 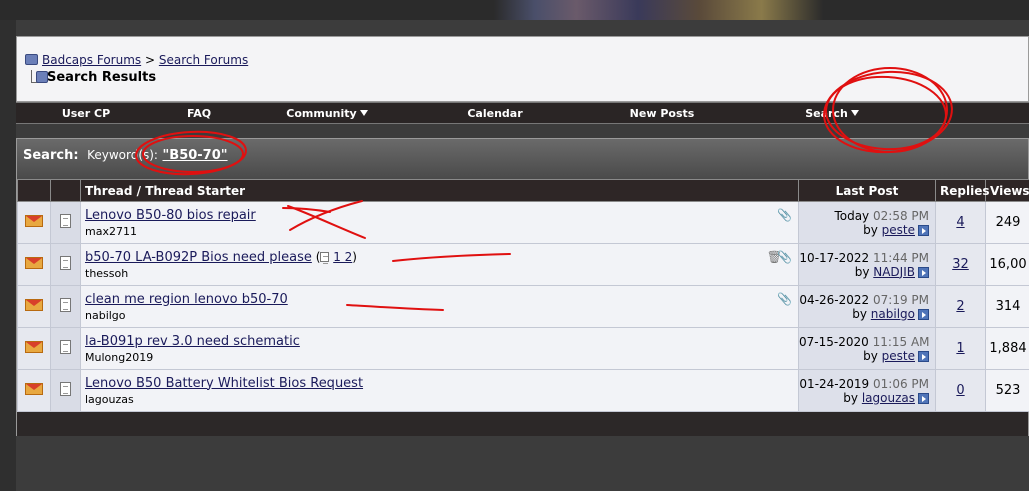 What do you see at coordinates (522, 424) in the screenshot?
I see `results-footer` at bounding box center [522, 424].